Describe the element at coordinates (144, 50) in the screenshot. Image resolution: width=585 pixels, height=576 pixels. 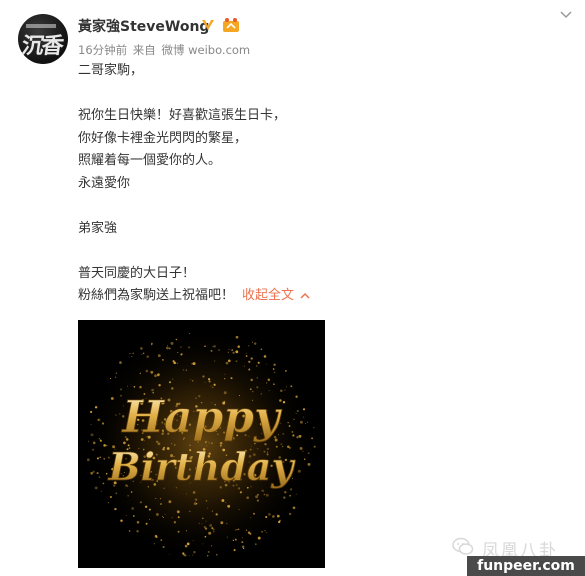
I see `post-from-label: 来自` at that location.